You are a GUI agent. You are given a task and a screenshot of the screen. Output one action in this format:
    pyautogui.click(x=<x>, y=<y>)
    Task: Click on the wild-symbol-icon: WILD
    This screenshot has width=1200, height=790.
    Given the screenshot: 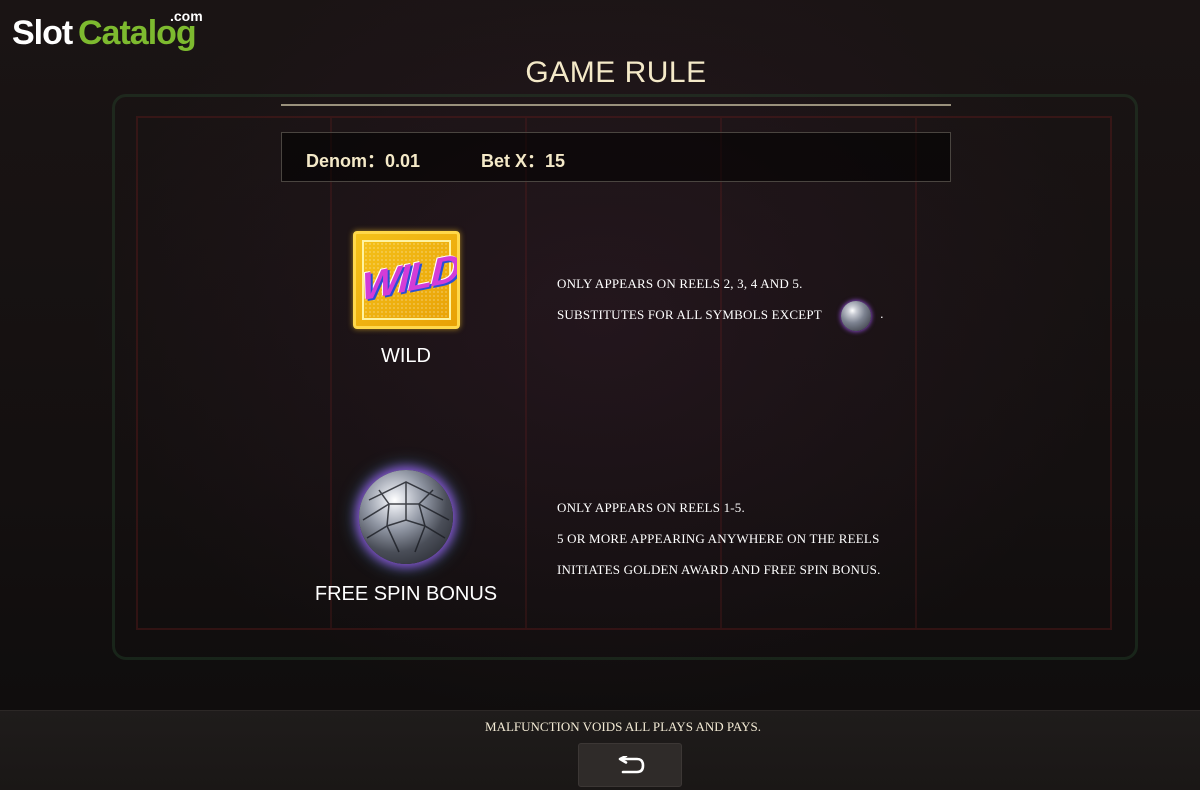 What is the action you would take?
    pyautogui.click(x=406, y=280)
    